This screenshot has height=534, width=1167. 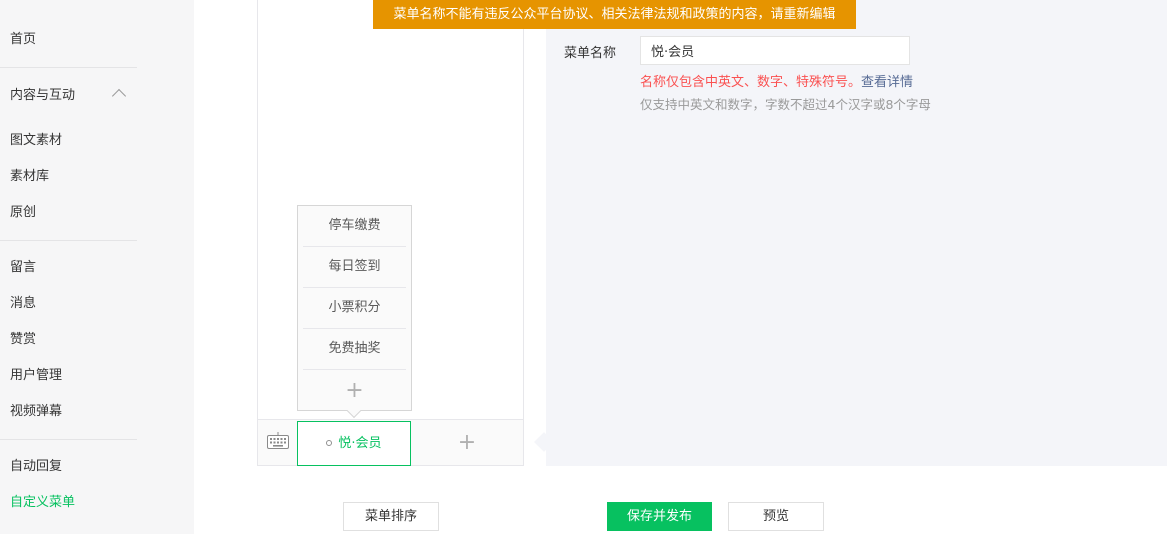 I want to click on submenu-popover: 停车缴费 每日签到 小票积分 免费抽奖 +, so click(x=354, y=308).